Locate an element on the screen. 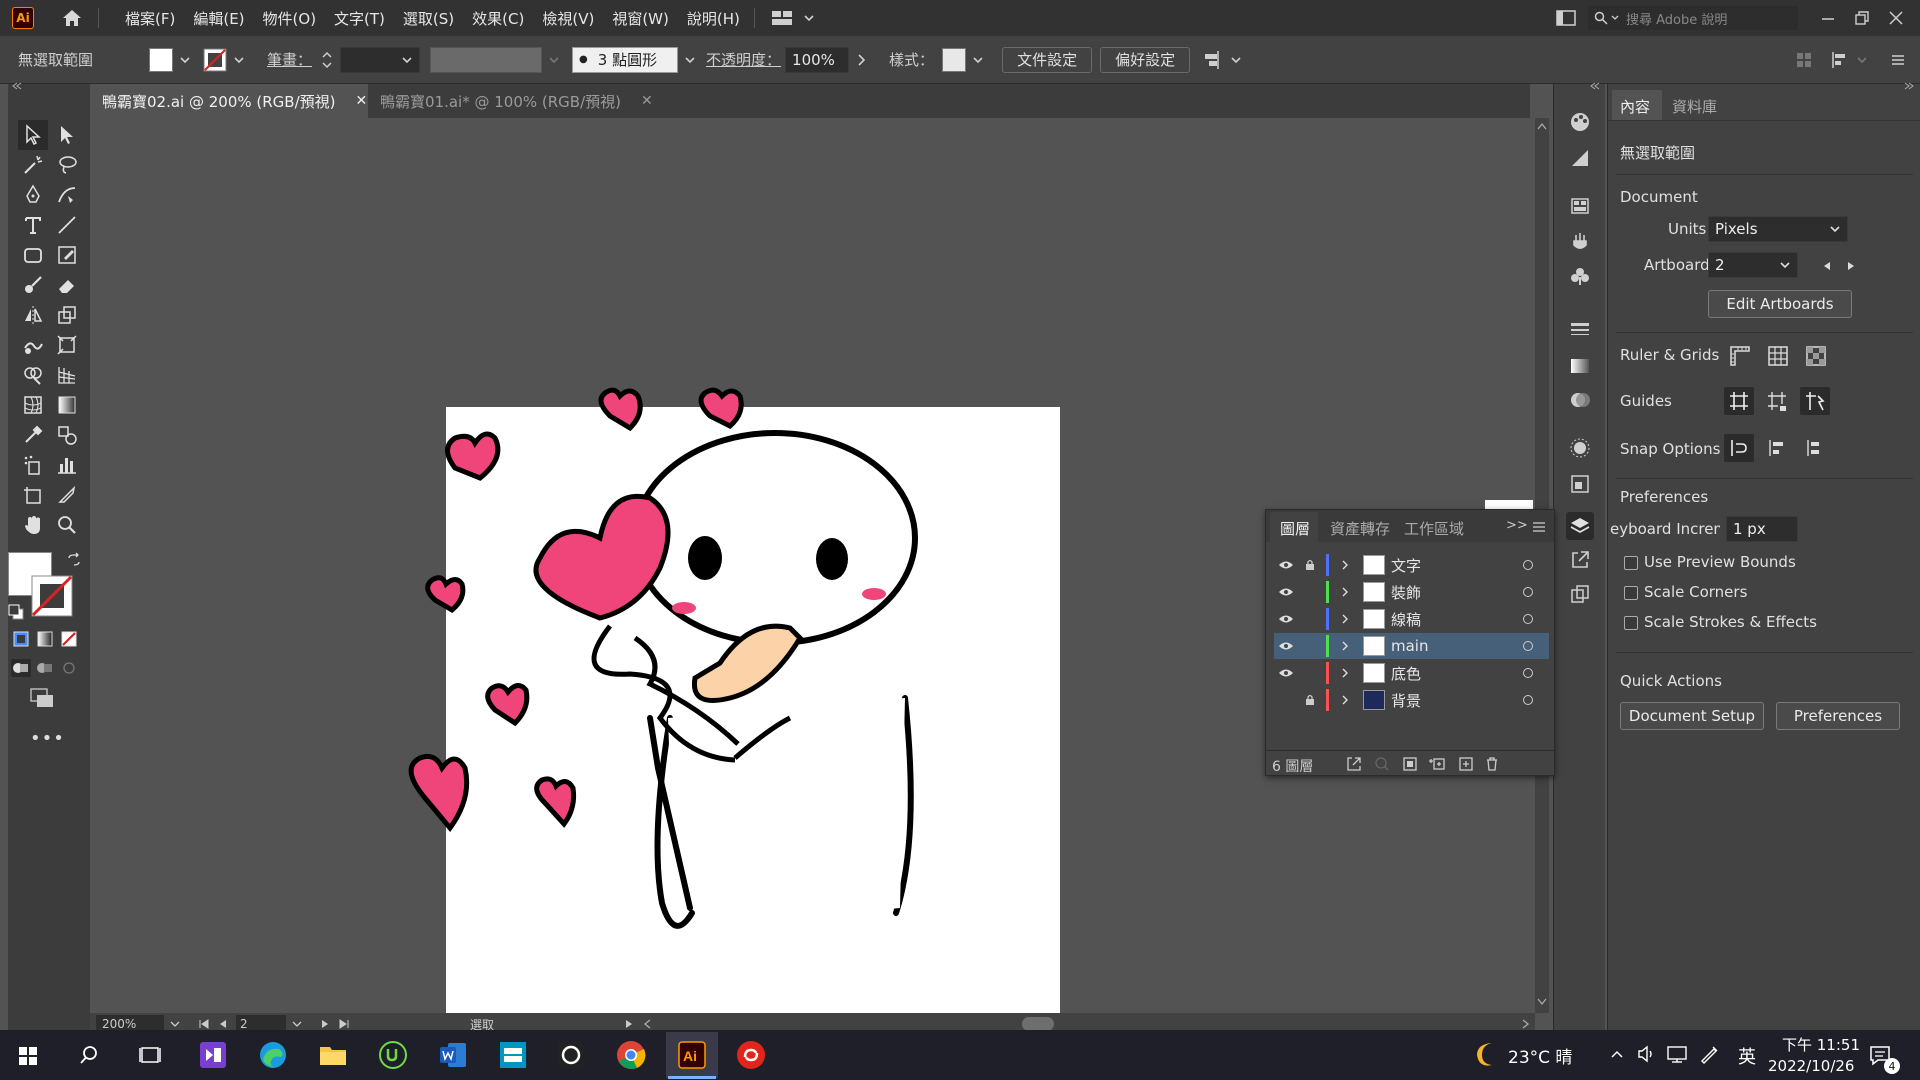 The image size is (1920, 1080). layer-name: 裝飾 is located at coordinates (1457, 592).